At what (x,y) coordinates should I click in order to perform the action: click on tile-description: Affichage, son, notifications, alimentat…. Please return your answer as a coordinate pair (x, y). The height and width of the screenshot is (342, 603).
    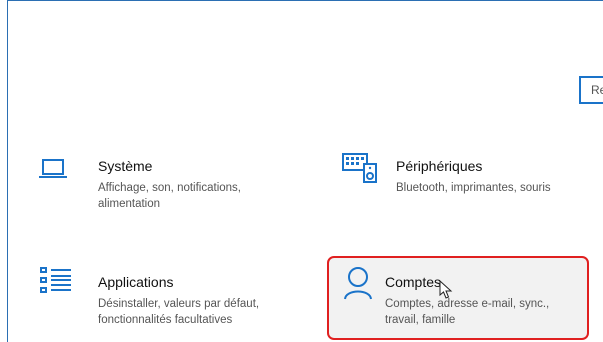
    Looking at the image, I should click on (169, 196).